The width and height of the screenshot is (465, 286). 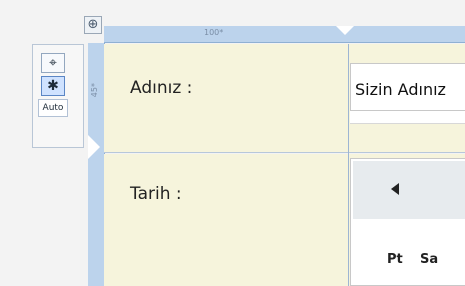 I want to click on name-input: Sizin Adınız, so click(x=407, y=87).